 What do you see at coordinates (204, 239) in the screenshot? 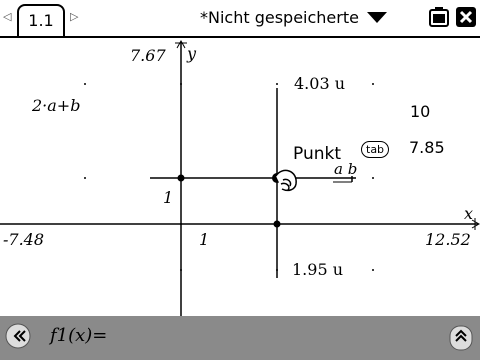
I see `x-tick-label: 1` at bounding box center [204, 239].